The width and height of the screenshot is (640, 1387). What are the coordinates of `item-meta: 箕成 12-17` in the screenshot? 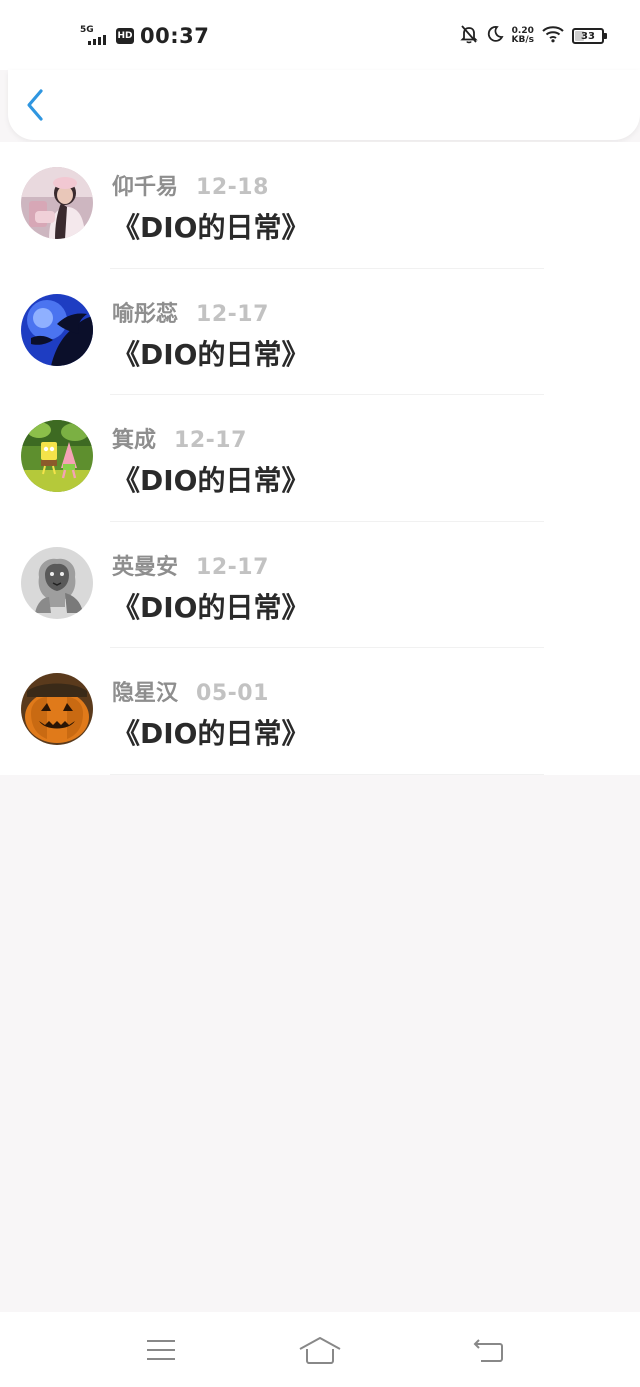 It's located at (179, 438).